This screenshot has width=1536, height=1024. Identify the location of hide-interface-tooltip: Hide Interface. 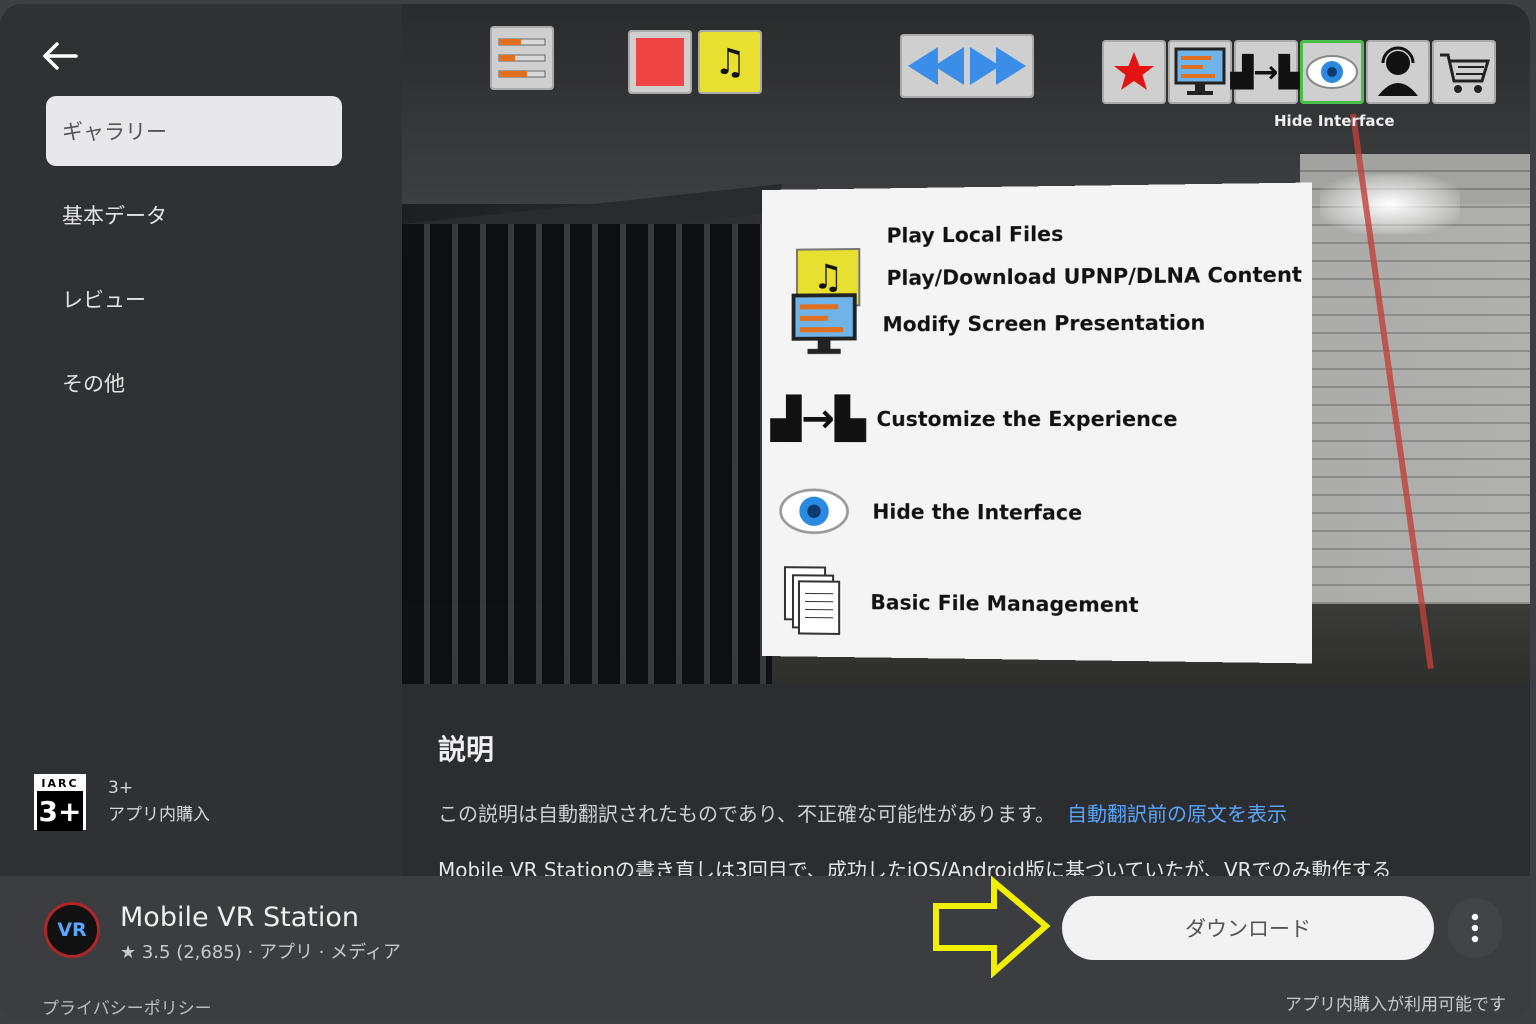
(1334, 121).